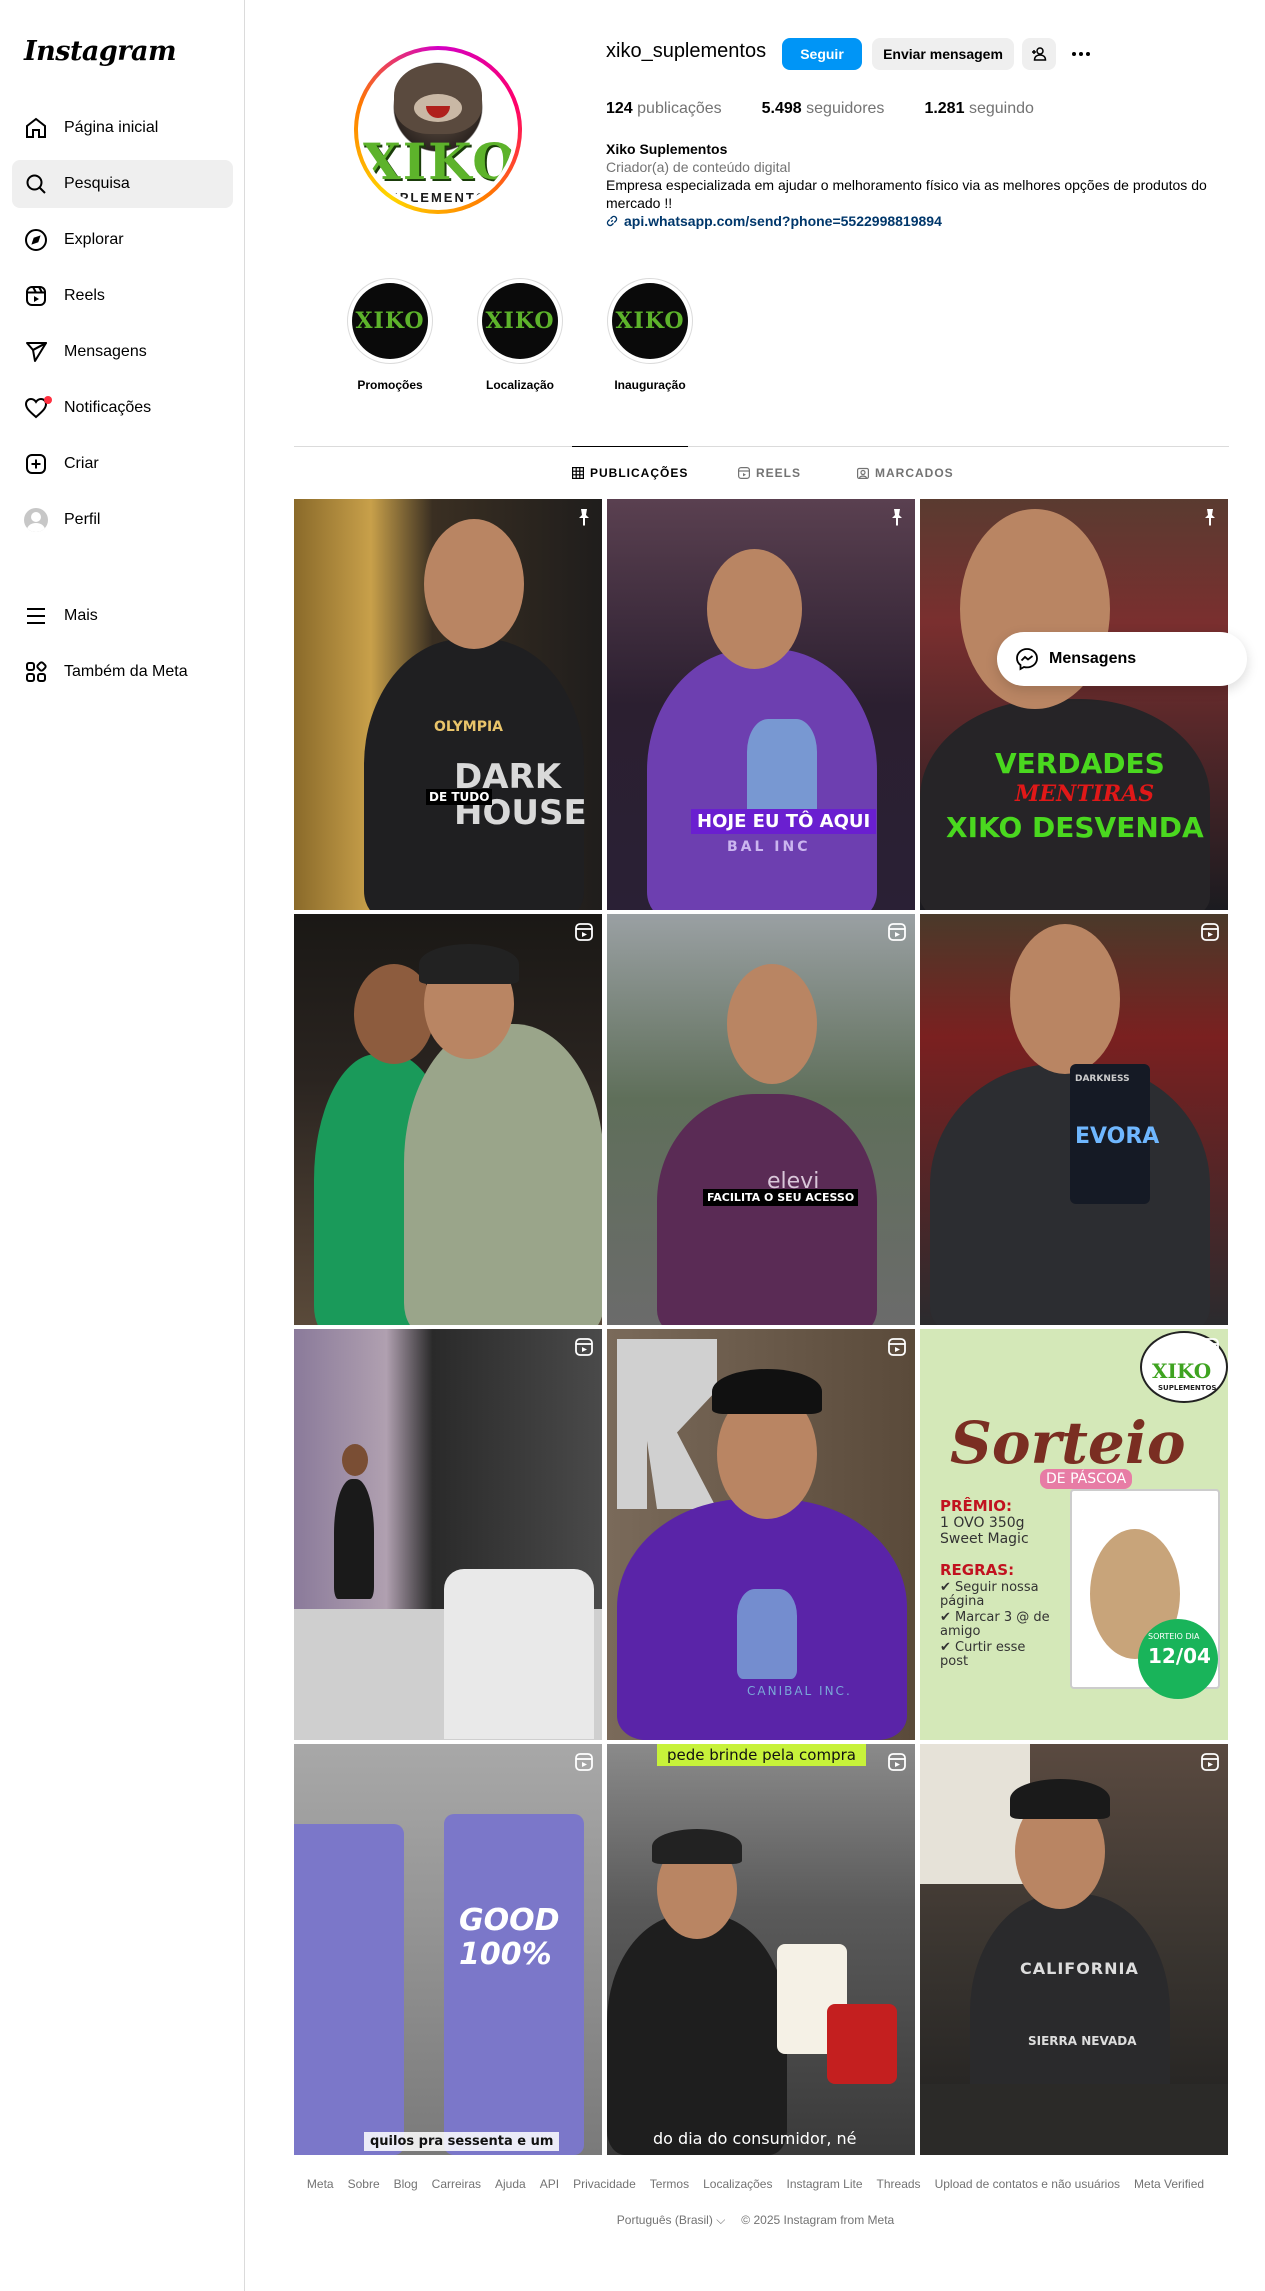 The width and height of the screenshot is (1265, 2291). What do you see at coordinates (126, 671) in the screenshot?
I see `sidebar-item-label: Também da Meta` at bounding box center [126, 671].